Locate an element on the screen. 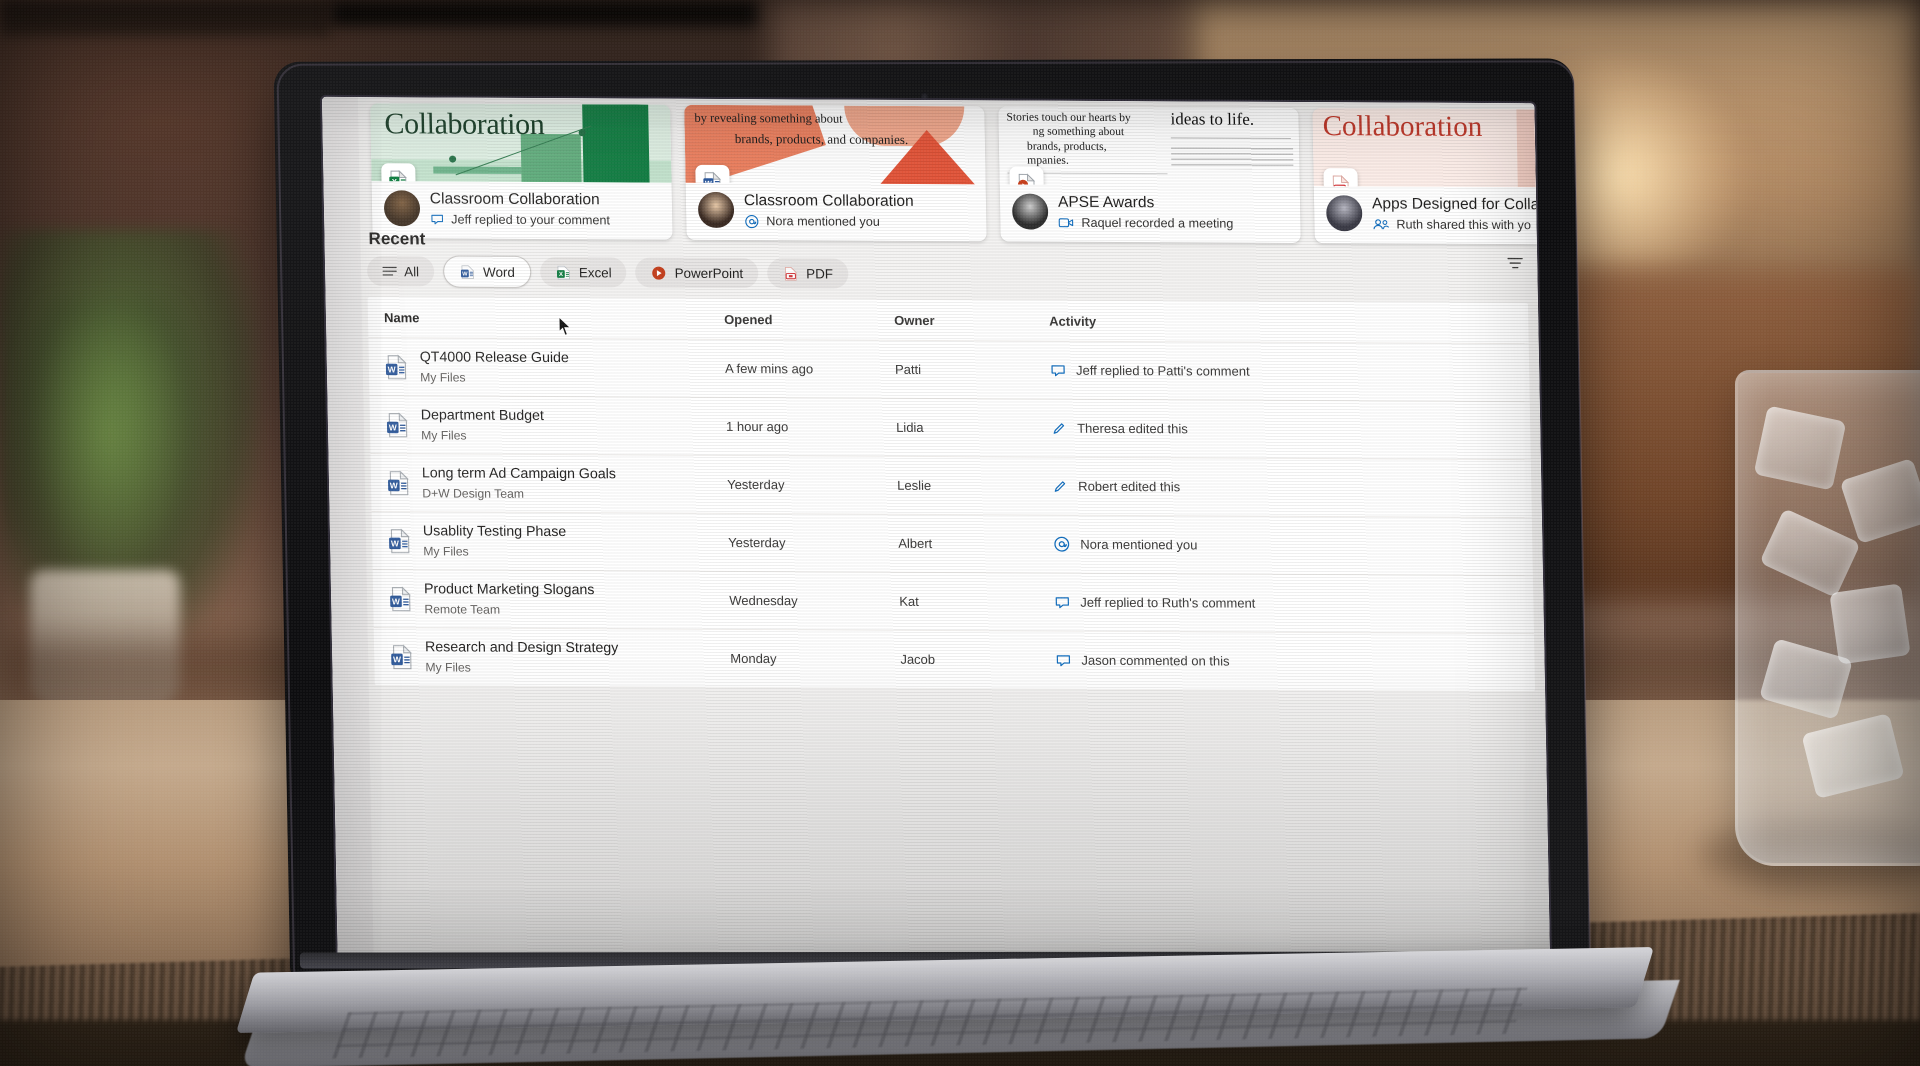  card-activity: Nora mentioned you is located at coordinates (829, 222).